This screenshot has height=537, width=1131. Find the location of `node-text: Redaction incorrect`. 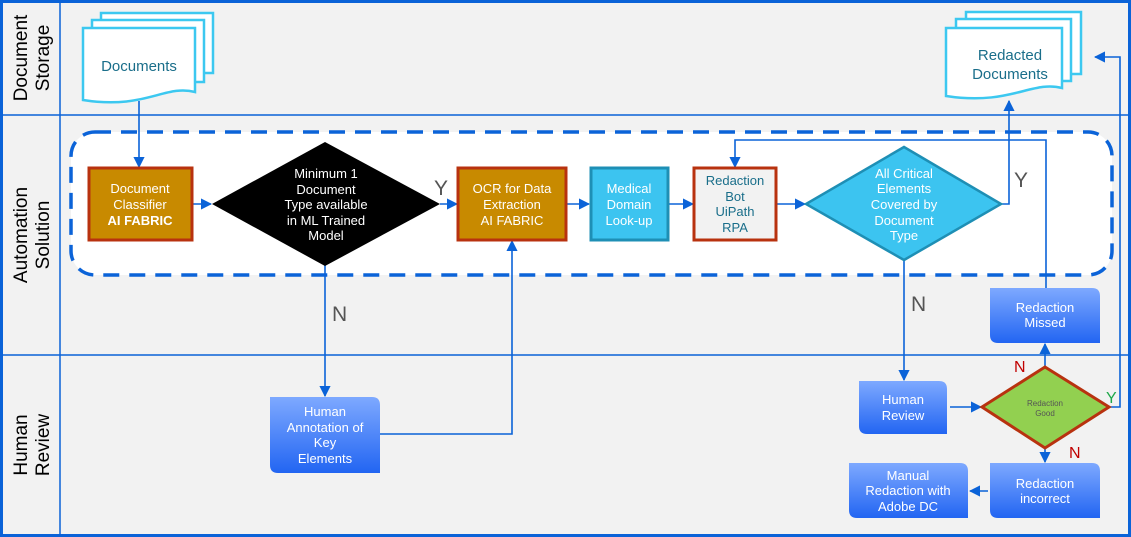

node-text: Redaction incorrect is located at coordinates (1045, 491).